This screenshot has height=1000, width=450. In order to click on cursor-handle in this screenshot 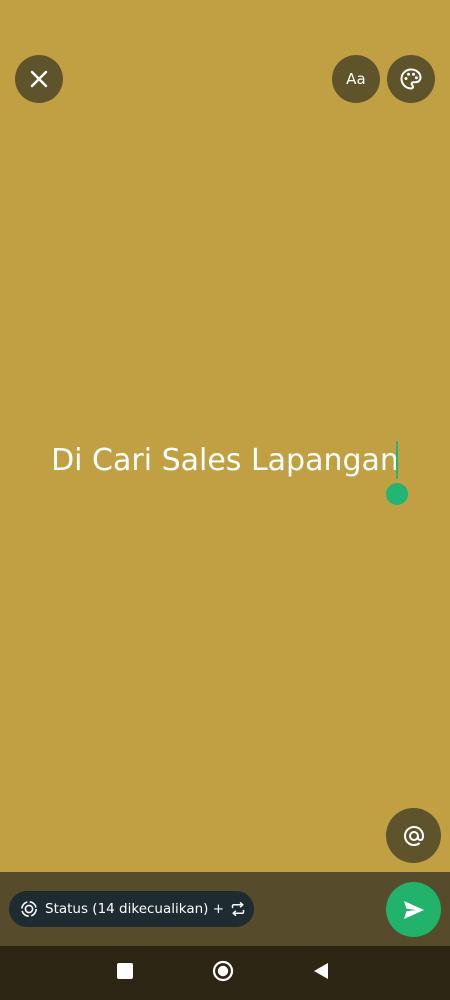, I will do `click(397, 494)`.